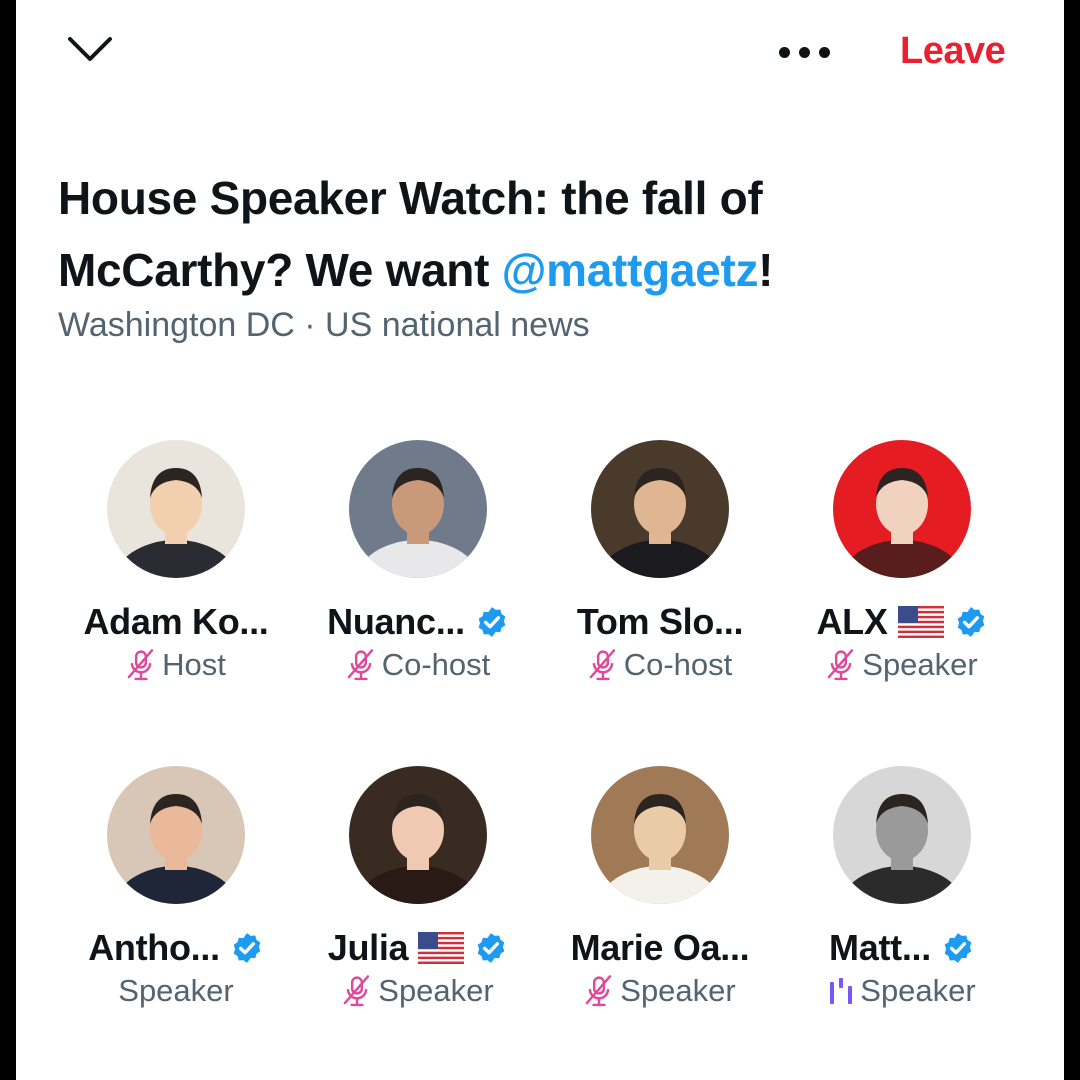  What do you see at coordinates (194, 664) in the screenshot?
I see `participant-role: Host` at bounding box center [194, 664].